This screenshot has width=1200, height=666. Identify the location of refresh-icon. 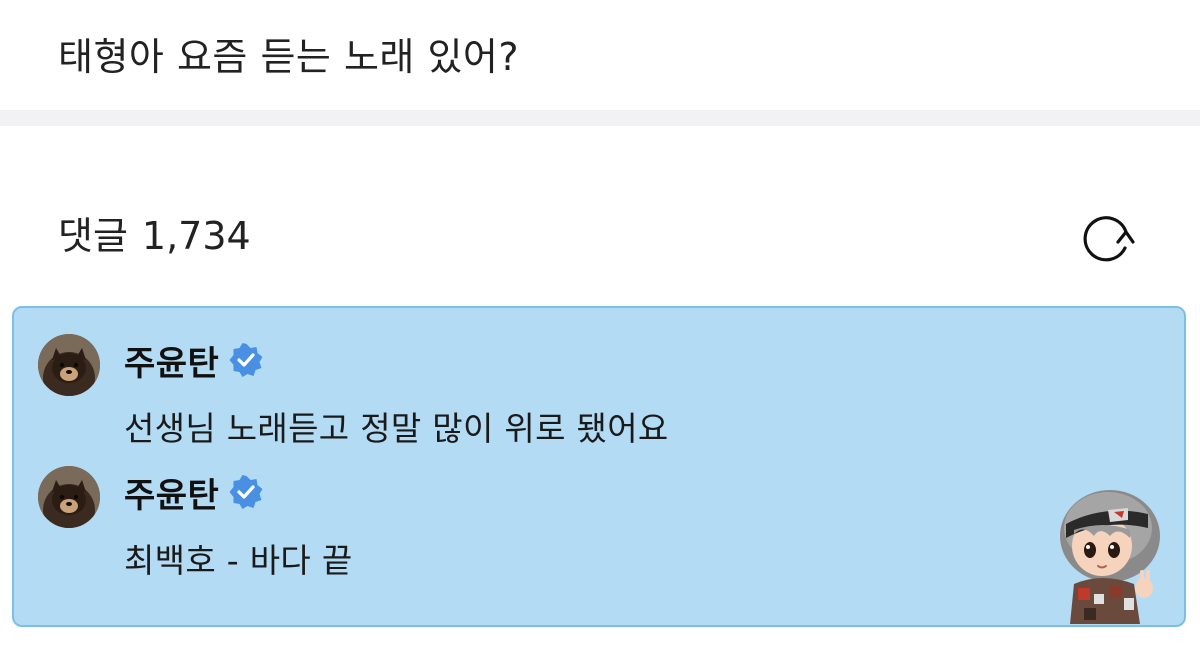
(1109, 239).